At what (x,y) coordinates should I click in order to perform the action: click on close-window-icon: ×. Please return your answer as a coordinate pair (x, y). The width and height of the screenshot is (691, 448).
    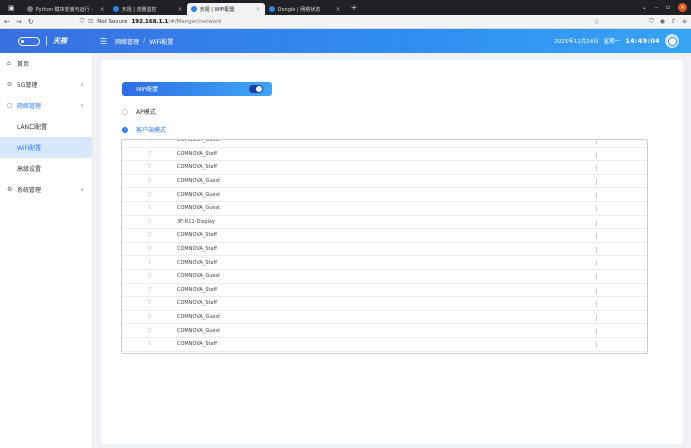
    Looking at the image, I should click on (682, 7).